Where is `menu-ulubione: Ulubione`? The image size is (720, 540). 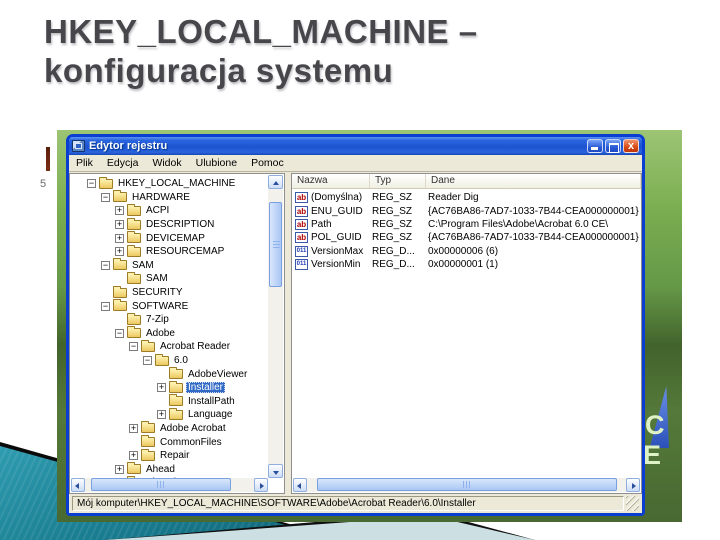 menu-ulubione: Ulubione is located at coordinates (216, 163).